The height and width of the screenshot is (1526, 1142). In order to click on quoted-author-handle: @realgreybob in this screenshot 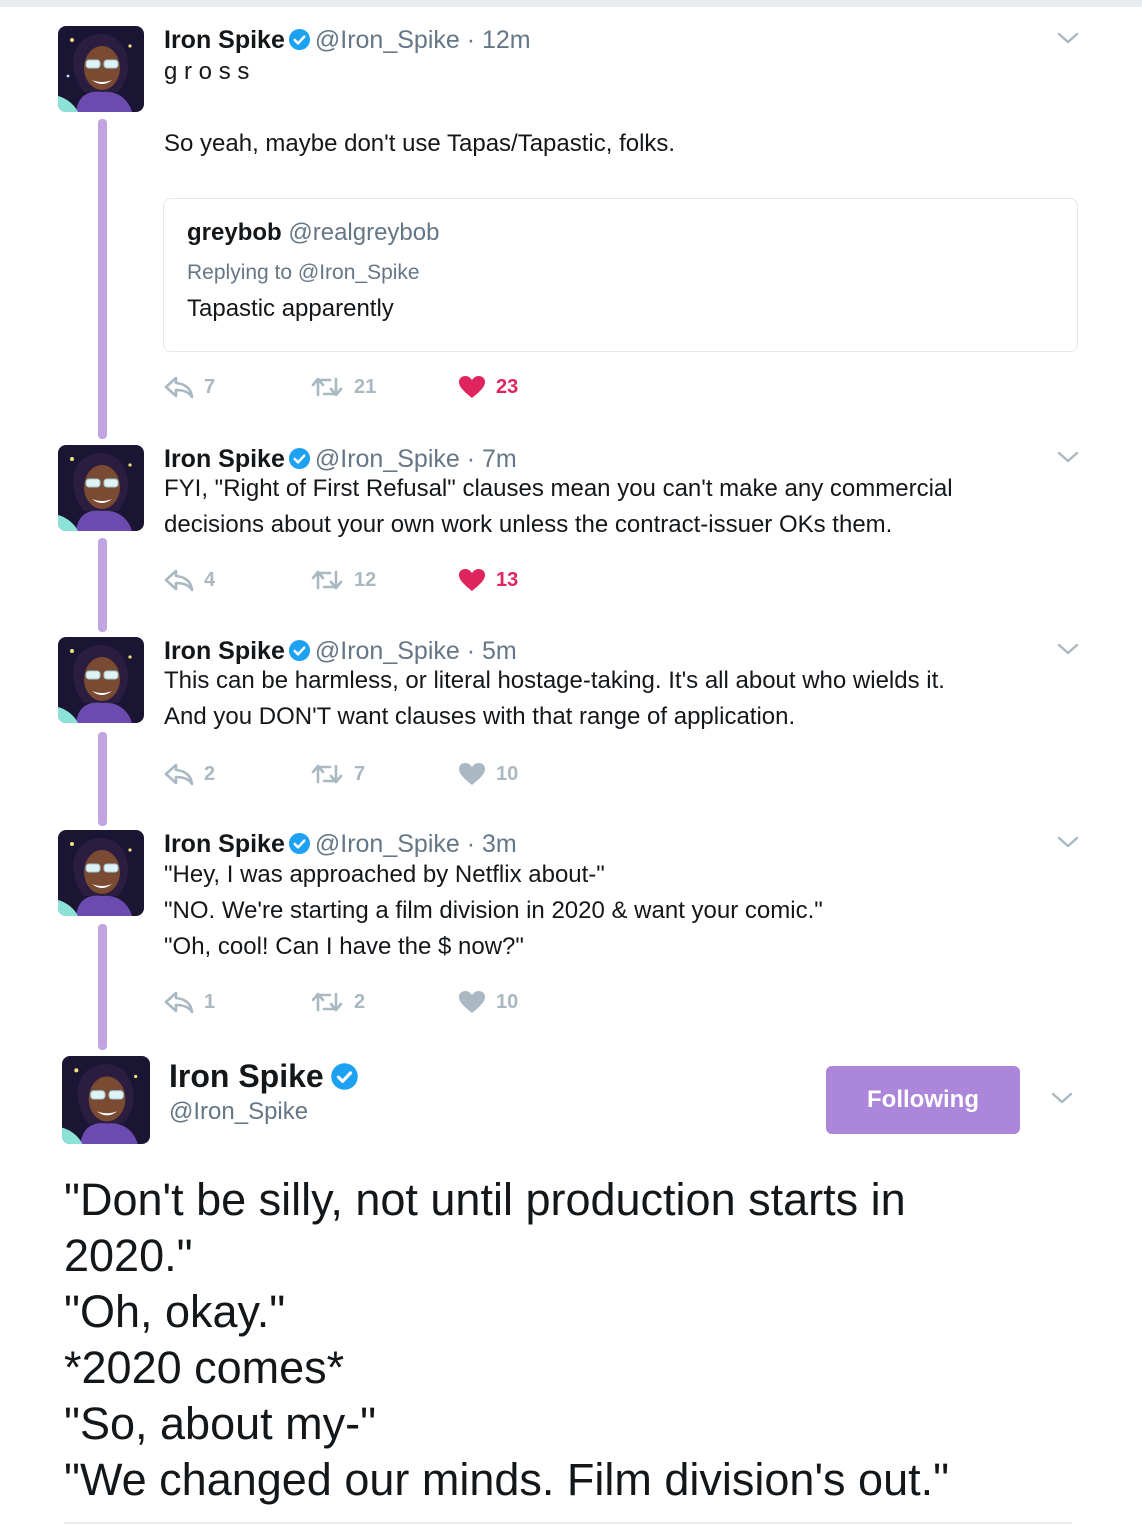, I will do `click(364, 232)`.